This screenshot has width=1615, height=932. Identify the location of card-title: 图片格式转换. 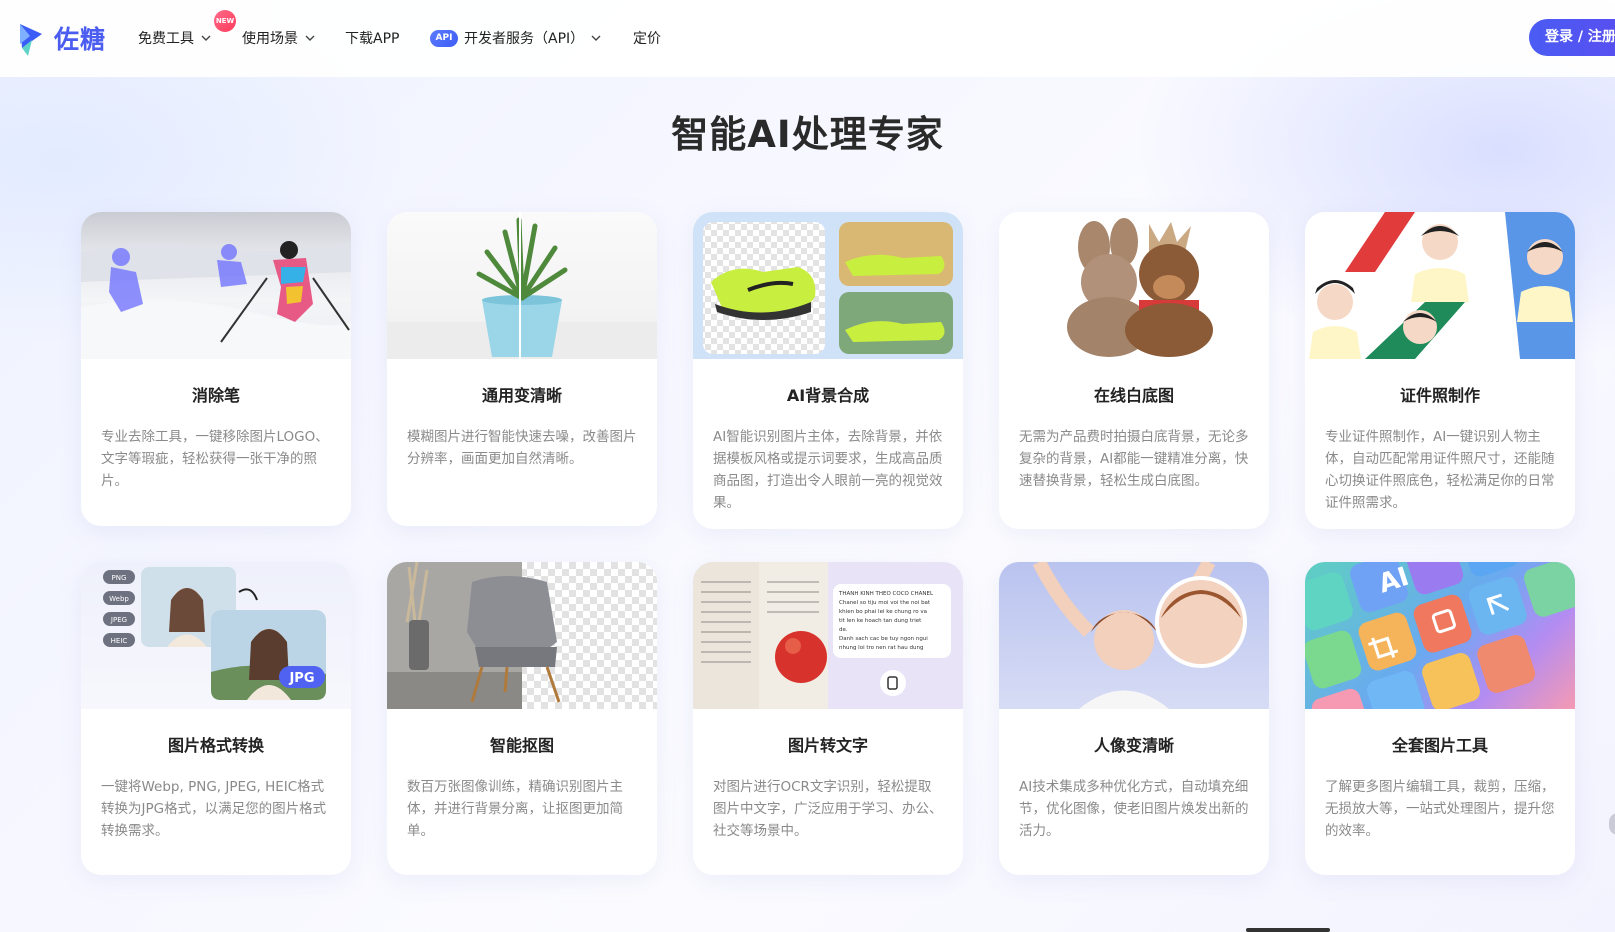
(215, 745).